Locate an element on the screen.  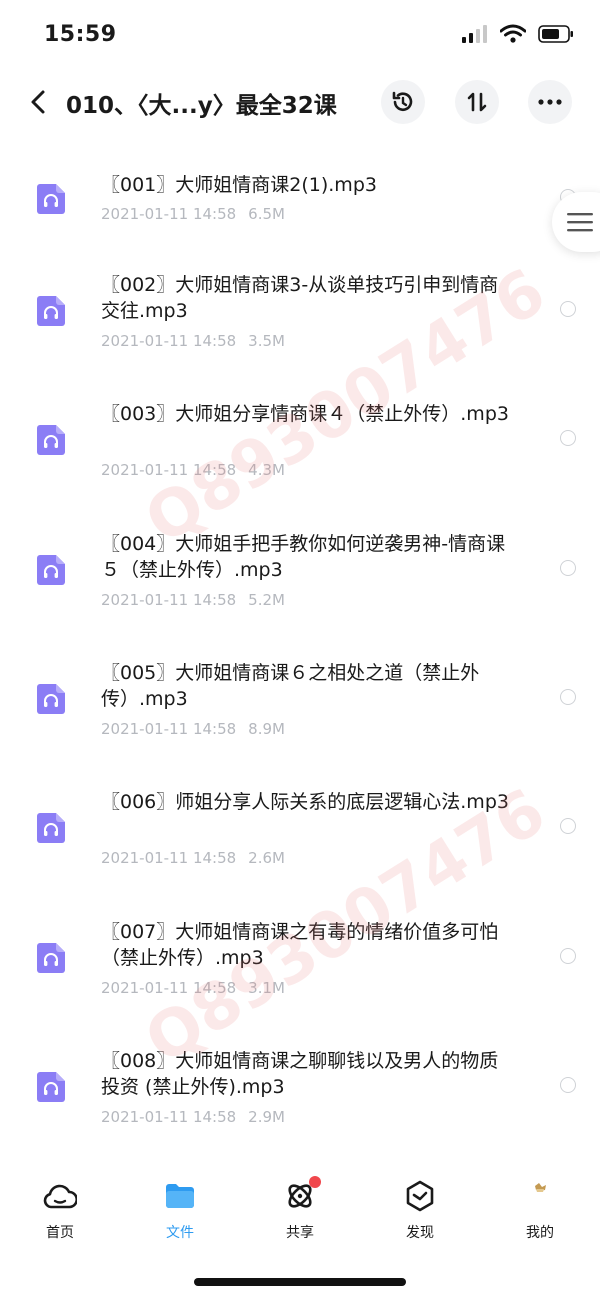
file-meta: 2021-01-11 14:58 5.2M is located at coordinates (193, 600).